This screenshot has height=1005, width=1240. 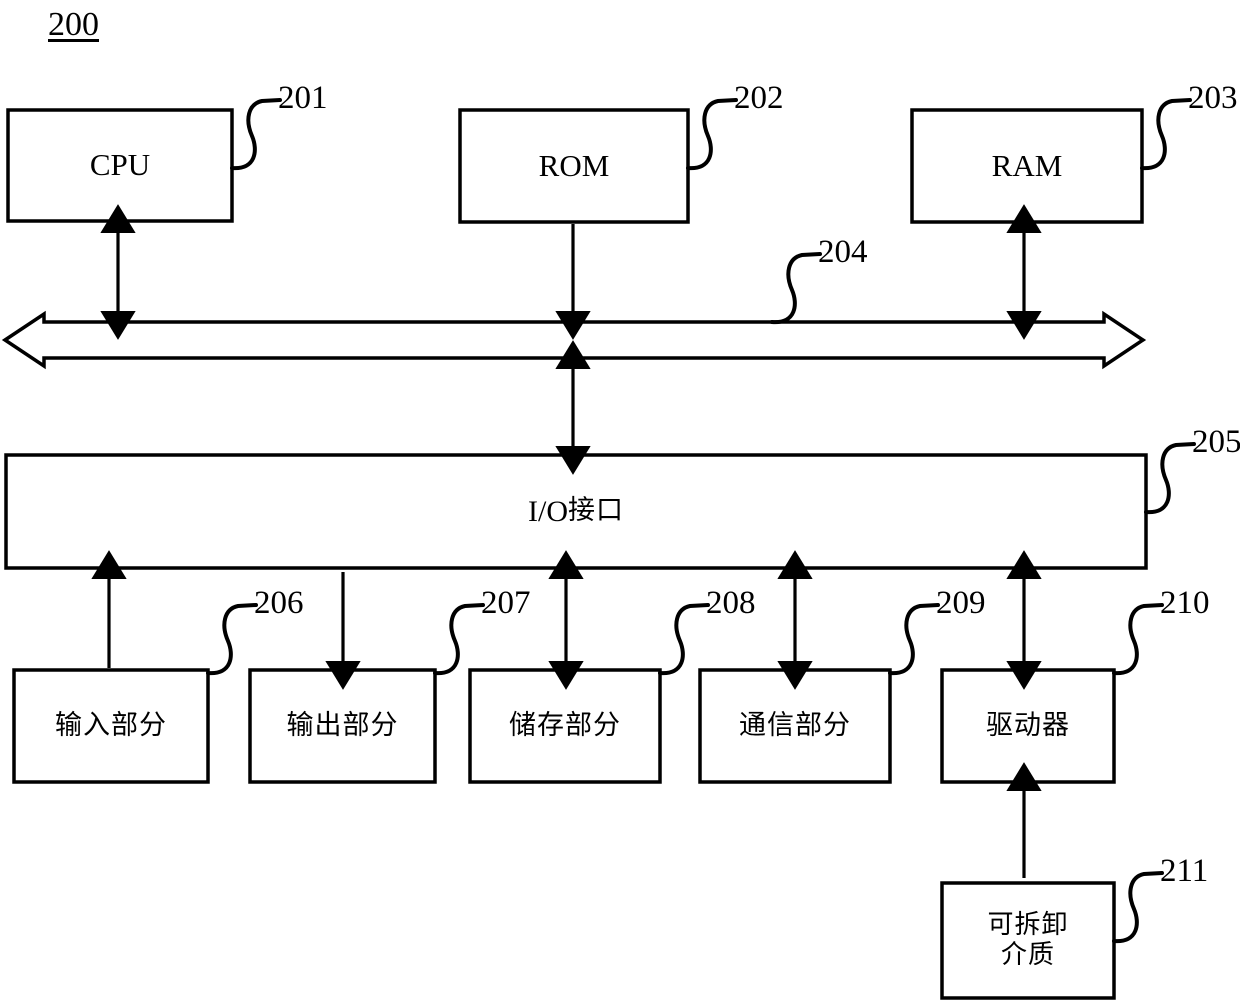 What do you see at coordinates (731, 603) in the screenshot?
I see `ref-numeral-208: 208` at bounding box center [731, 603].